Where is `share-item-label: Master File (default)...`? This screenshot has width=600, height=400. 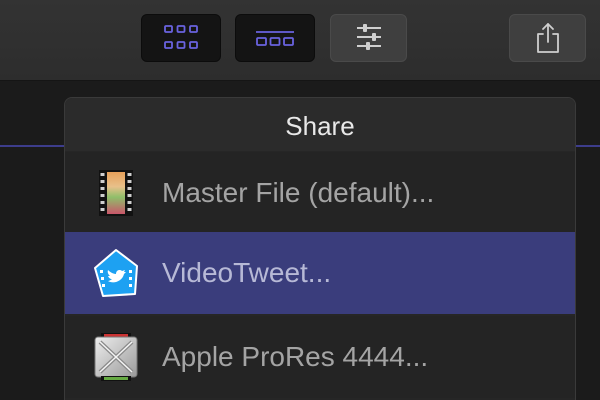 share-item-label: Master File (default)... is located at coordinates (298, 192).